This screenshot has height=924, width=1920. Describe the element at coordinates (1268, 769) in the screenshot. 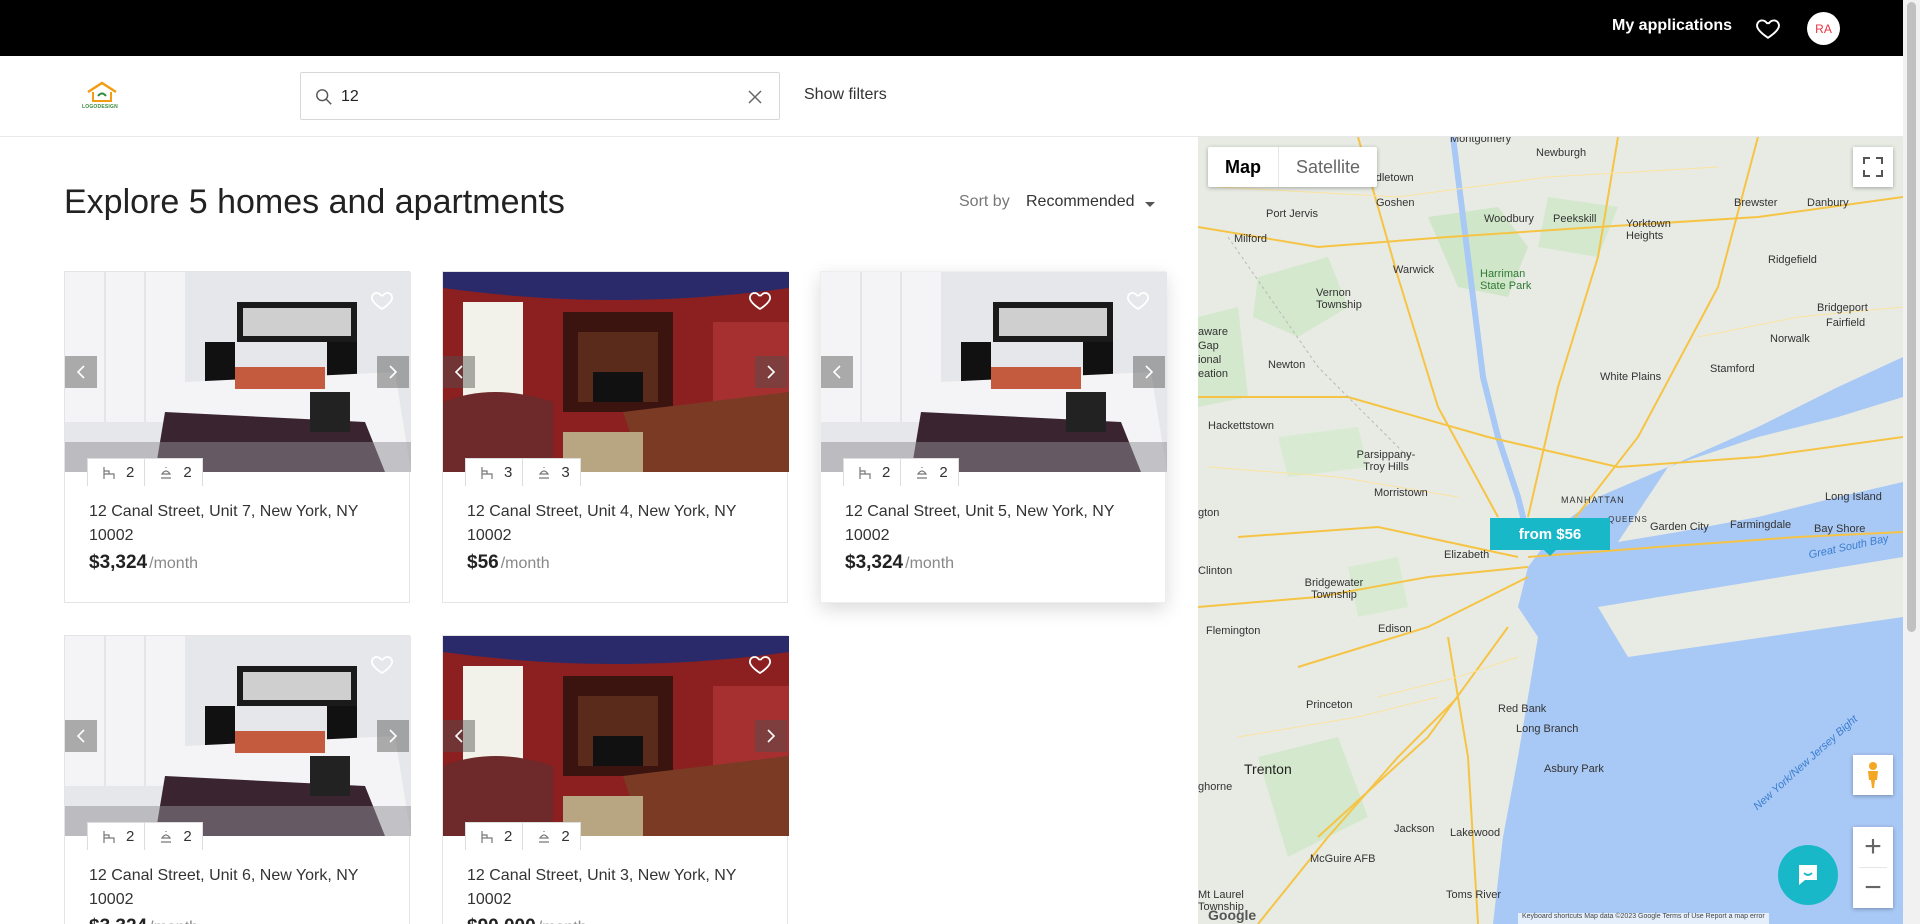

I see `map-label: Trenton` at that location.